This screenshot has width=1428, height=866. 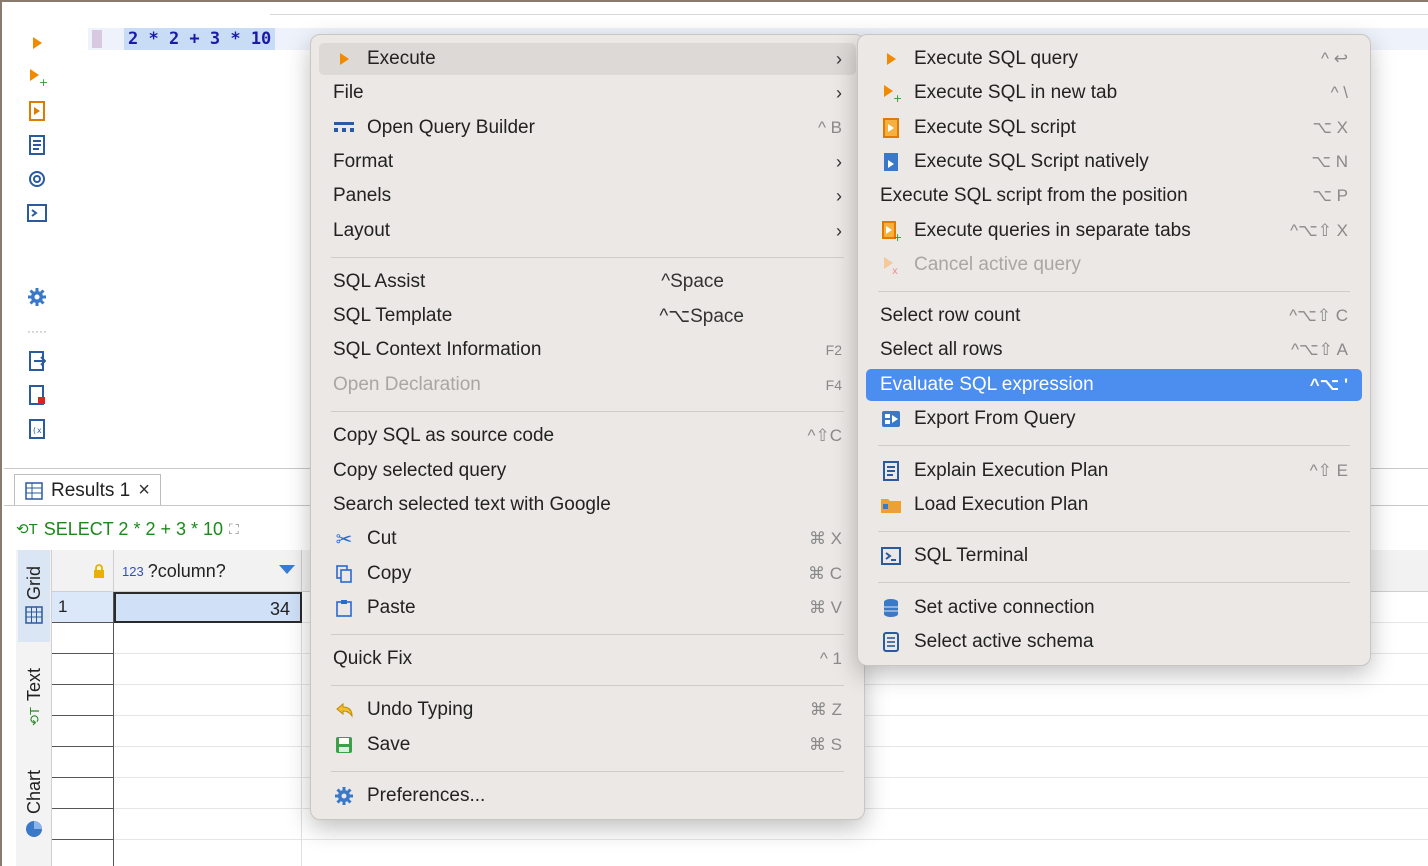 What do you see at coordinates (287, 569) in the screenshot?
I see `sort-icon` at bounding box center [287, 569].